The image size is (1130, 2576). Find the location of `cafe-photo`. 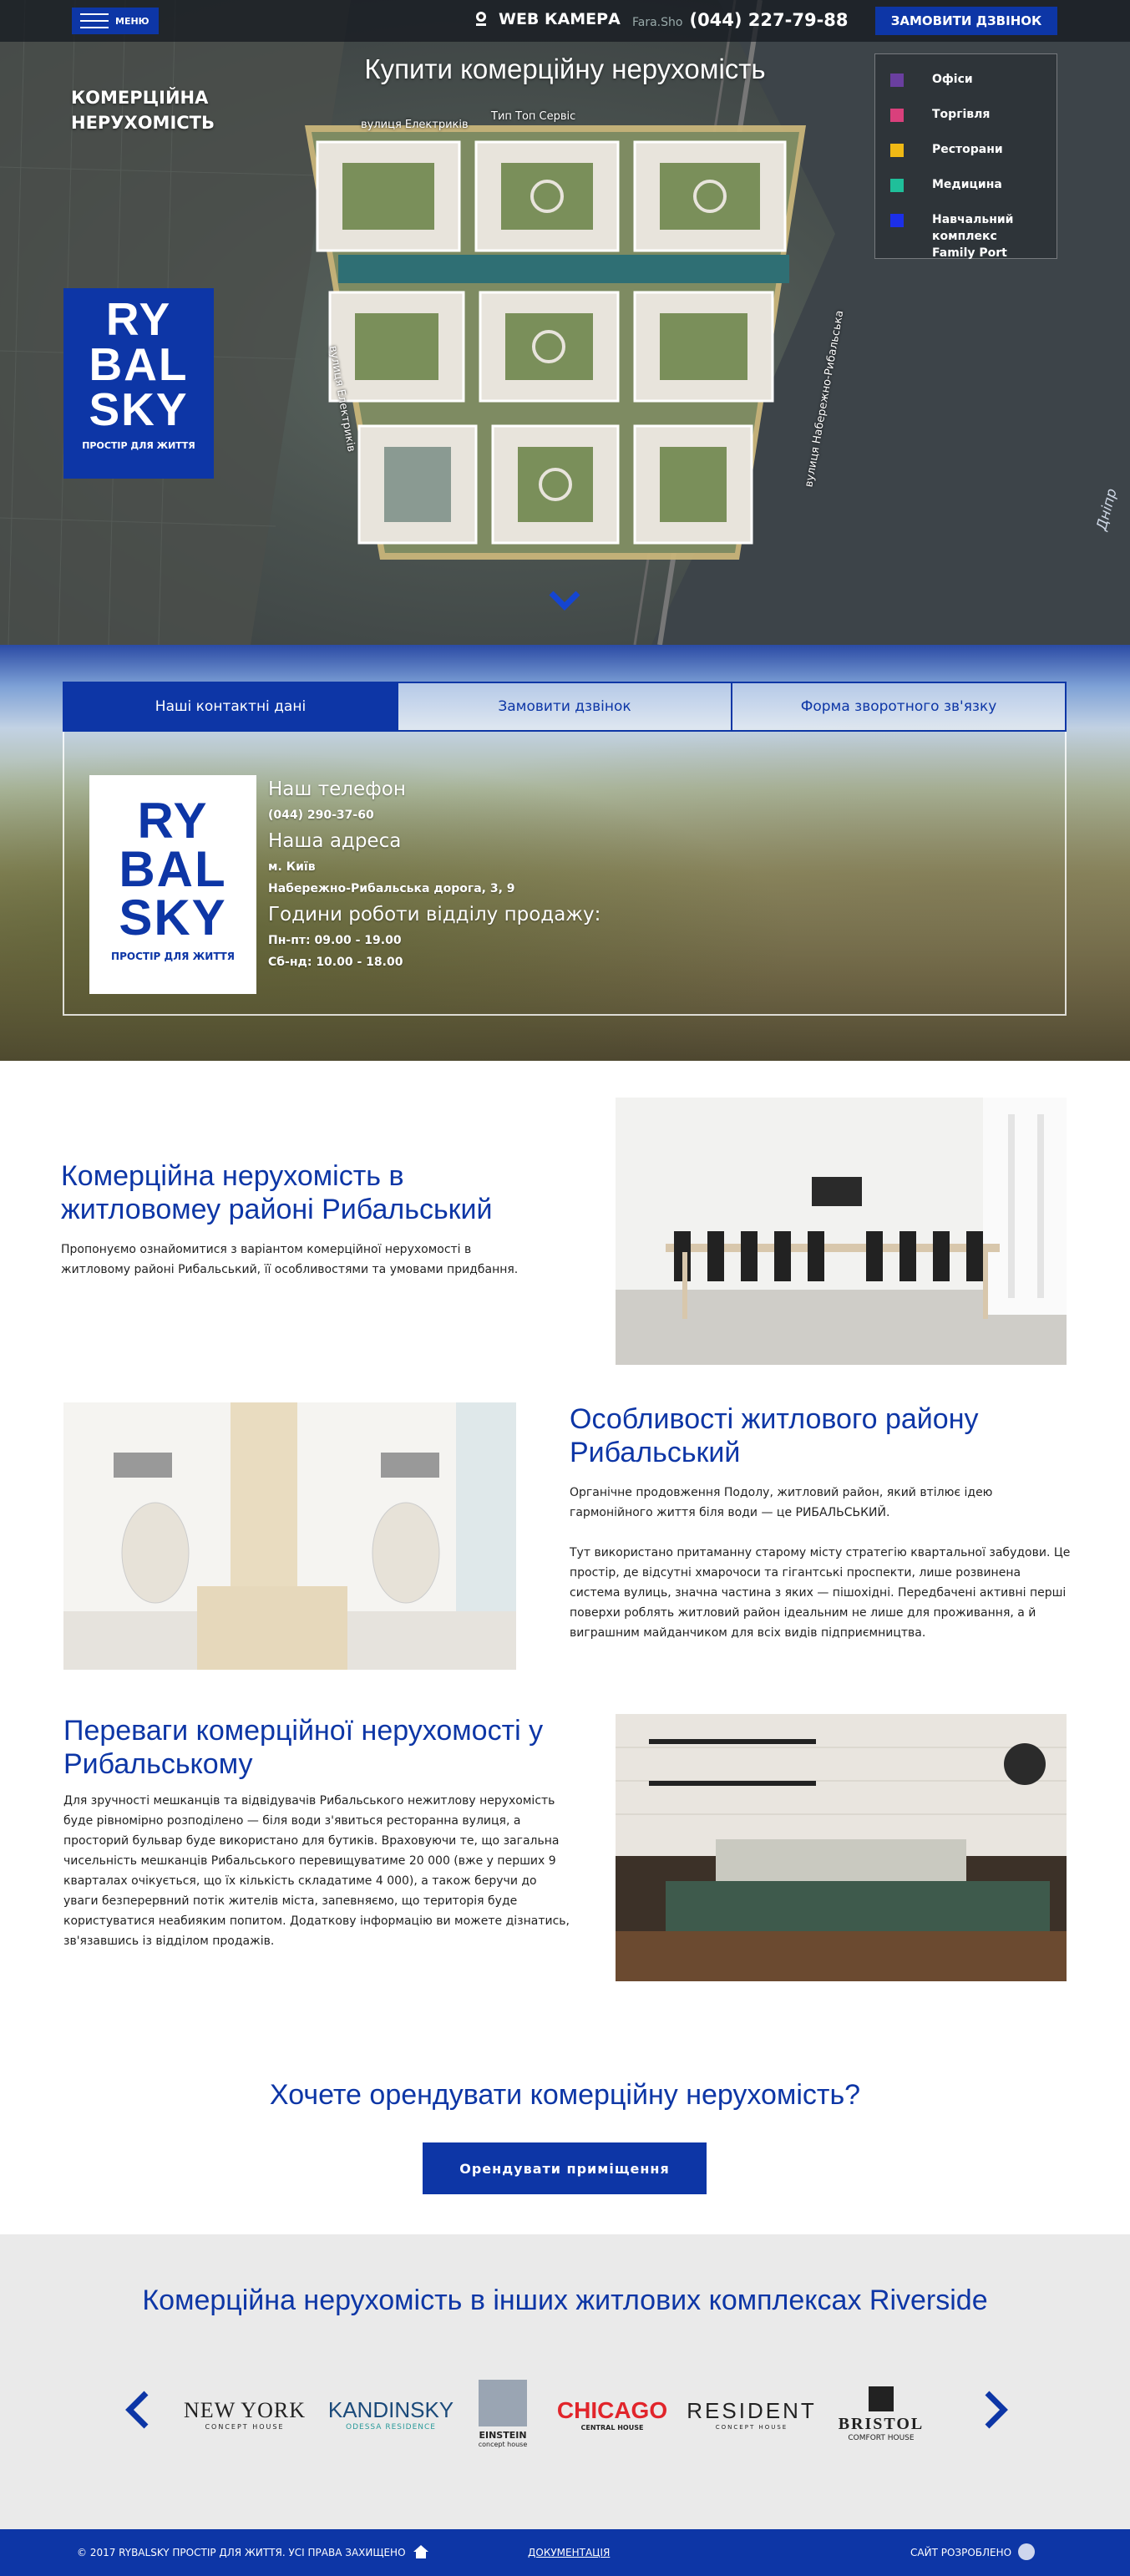

cafe-photo is located at coordinates (842, 1847).